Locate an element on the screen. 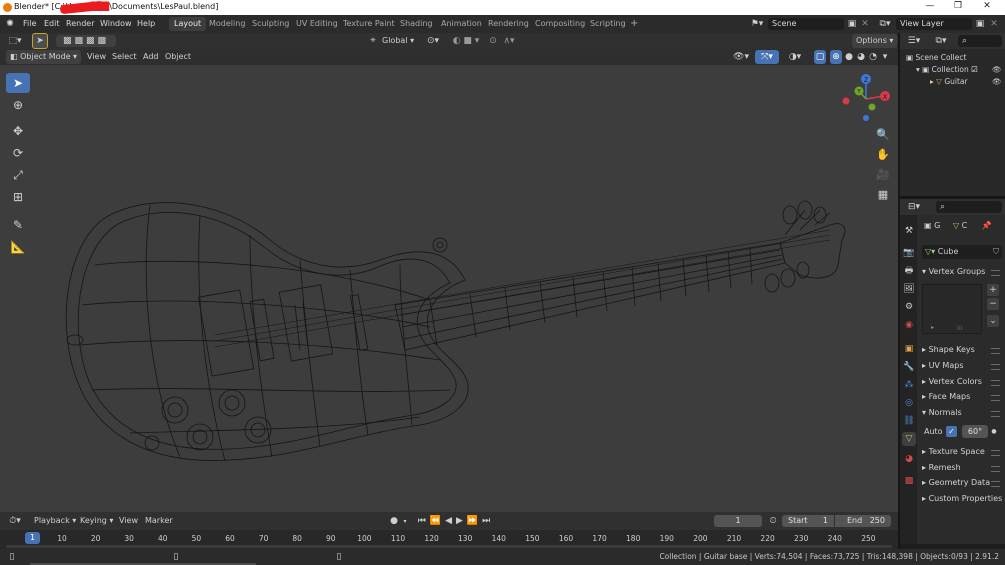 This screenshot has height=565, width=1005. timeline-menu-keying: Keying ▾ is located at coordinates (96, 521).